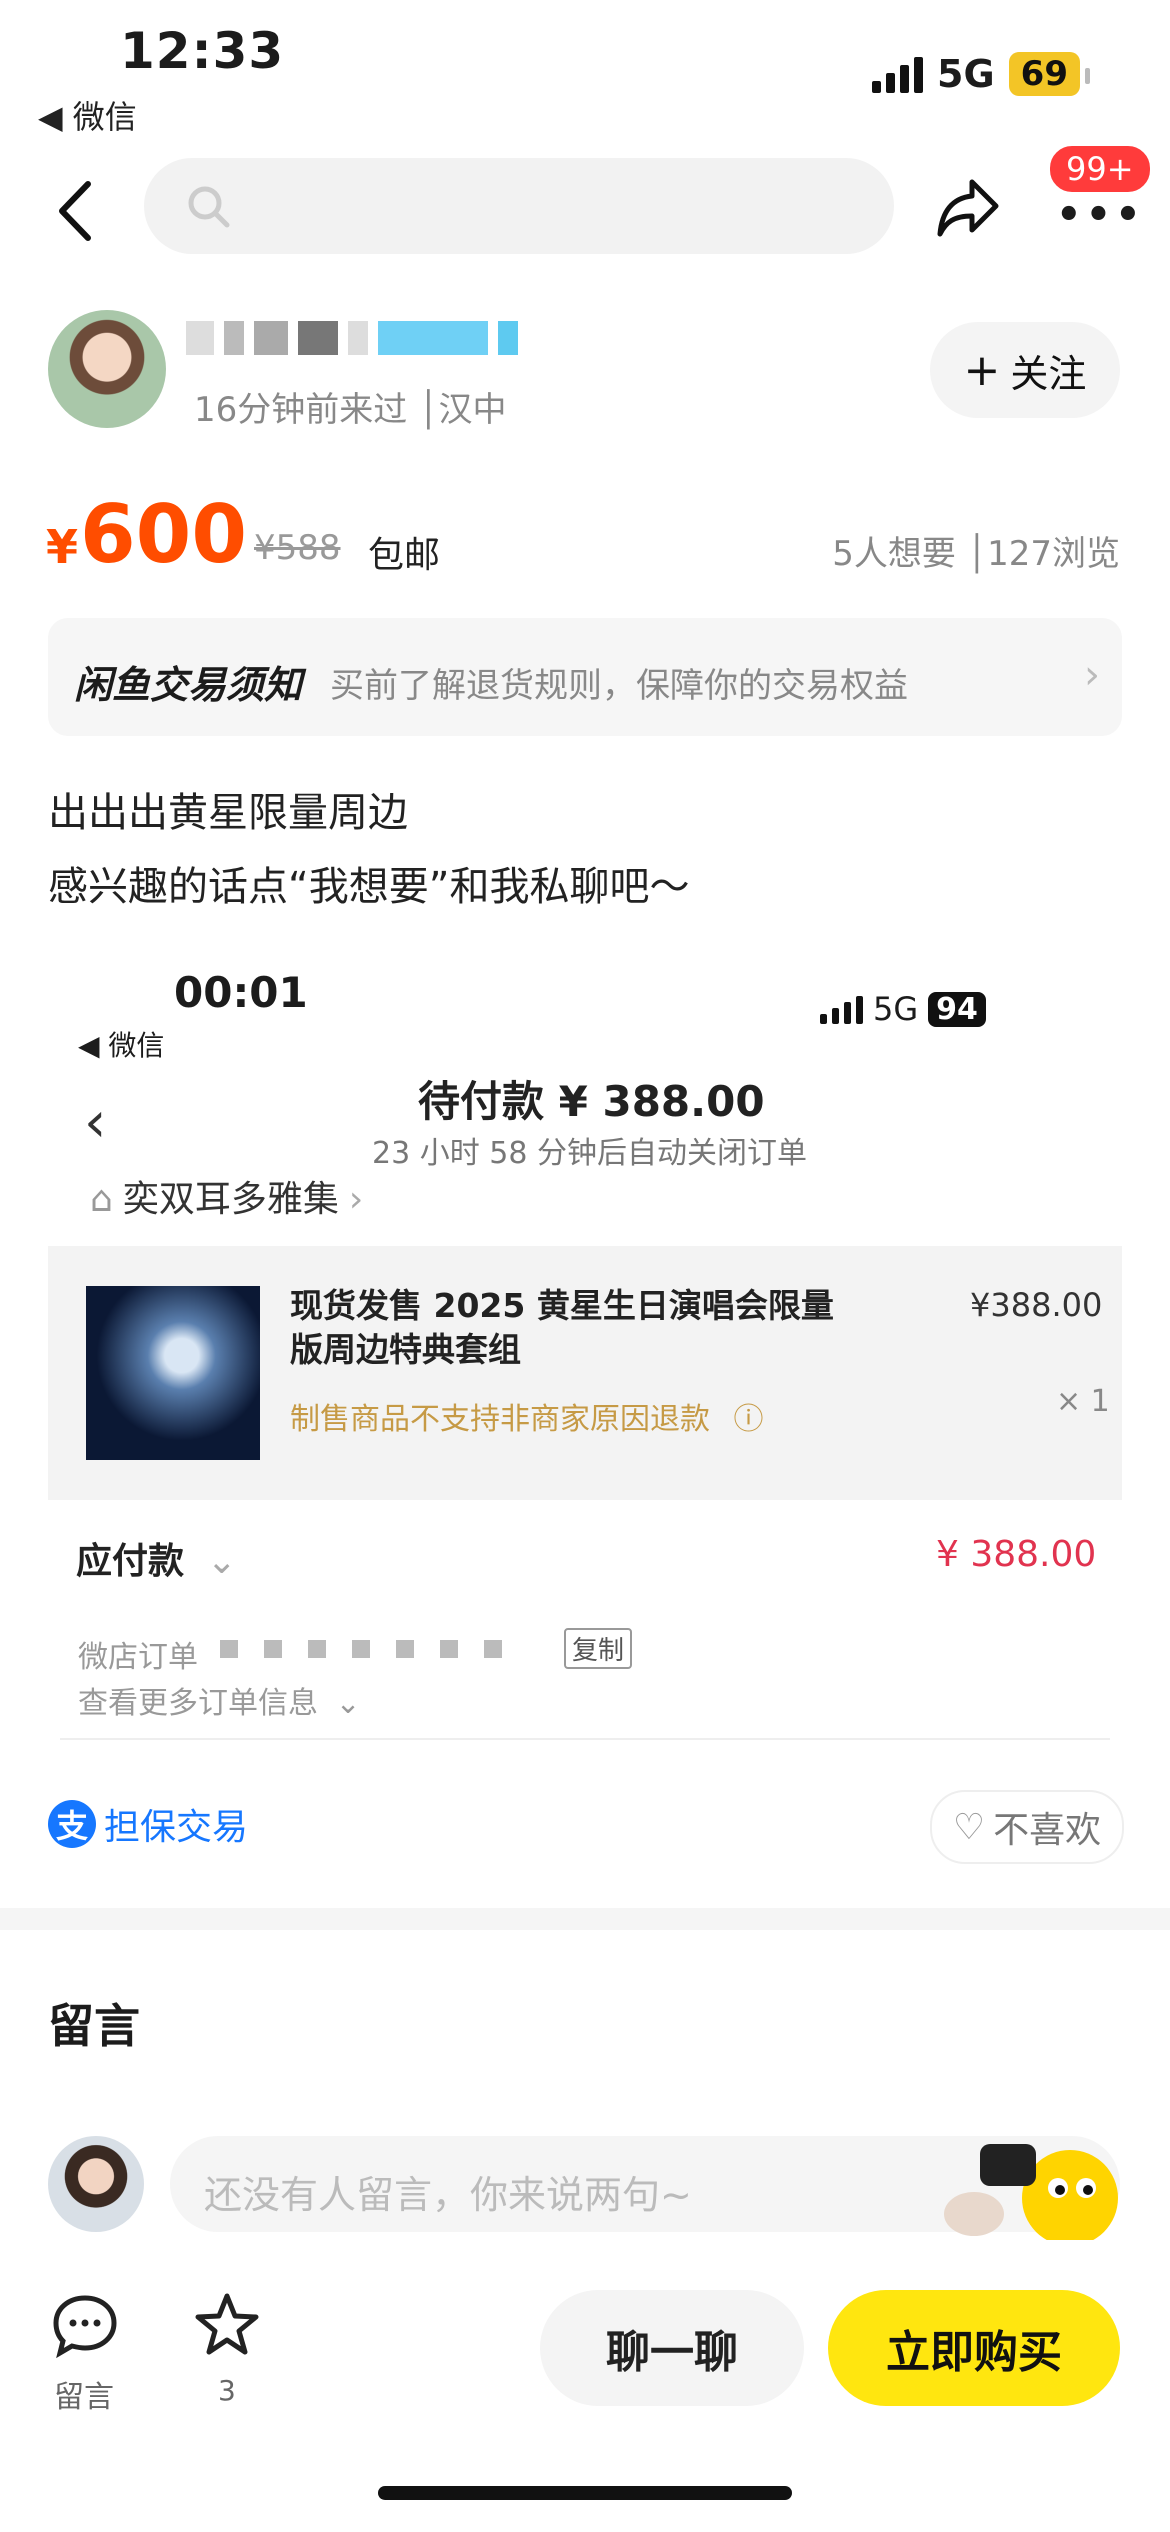 The image size is (1170, 2532). I want to click on chat-button: 聊一聊, so click(672, 2348).